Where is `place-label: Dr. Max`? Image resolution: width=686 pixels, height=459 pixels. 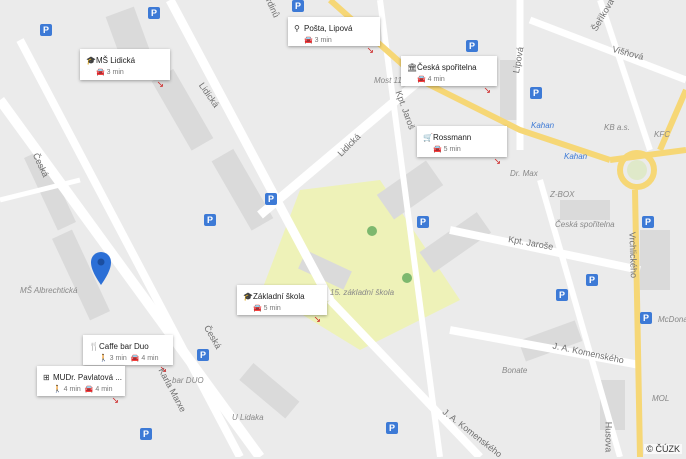
place-label: Dr. Max is located at coordinates (524, 173).